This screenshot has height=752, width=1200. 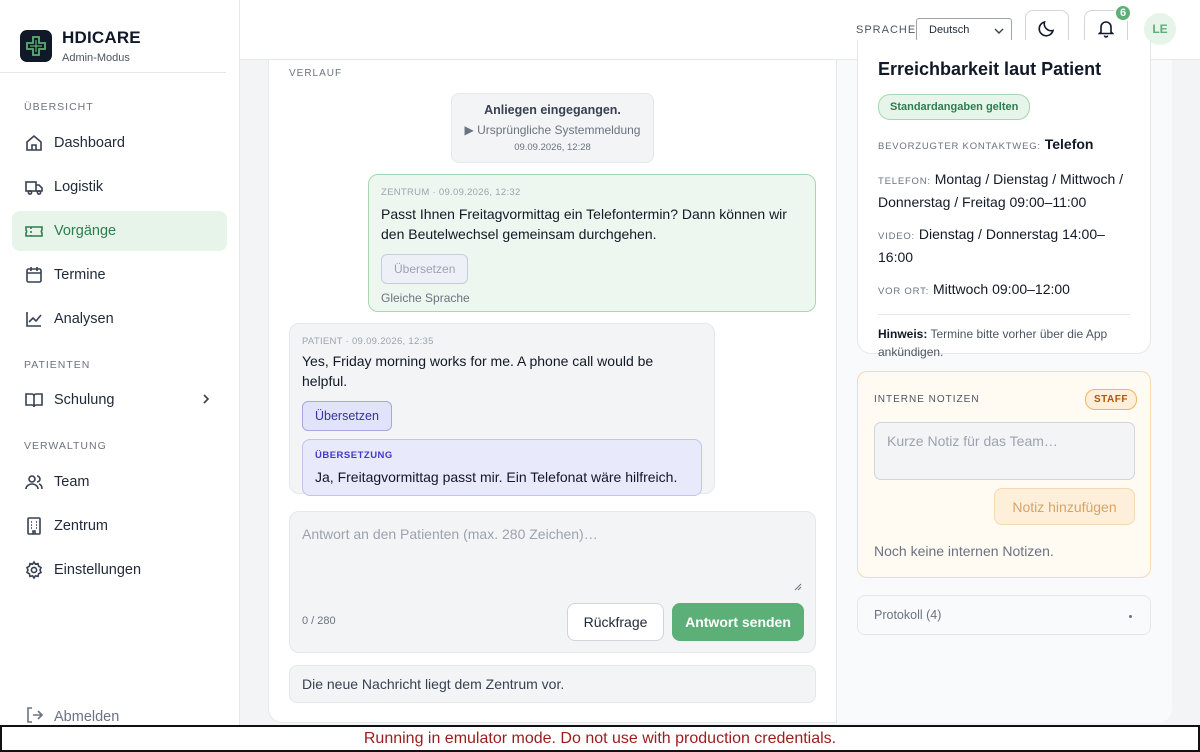 I want to click on brand: HDICARE Admin-Modus, so click(x=113, y=36).